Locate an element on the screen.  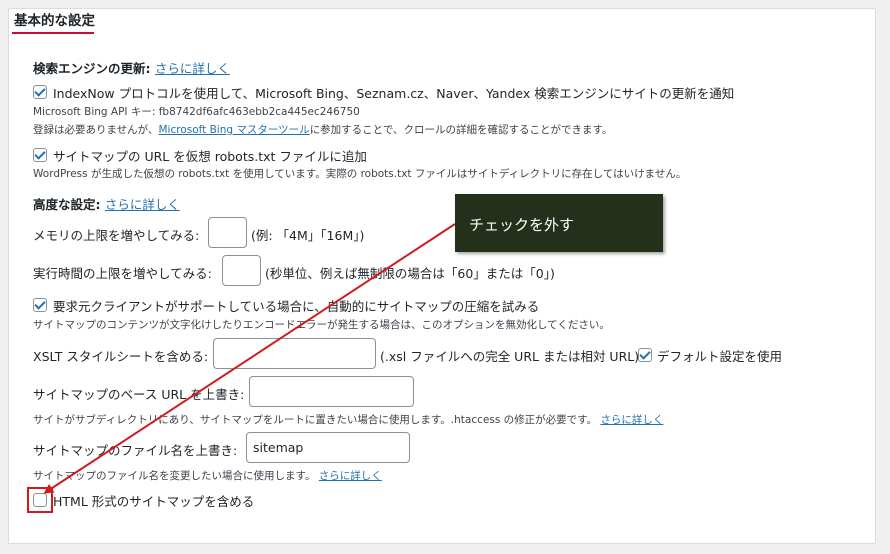
annotation-tooltip: チェックを外す is located at coordinates (559, 223).